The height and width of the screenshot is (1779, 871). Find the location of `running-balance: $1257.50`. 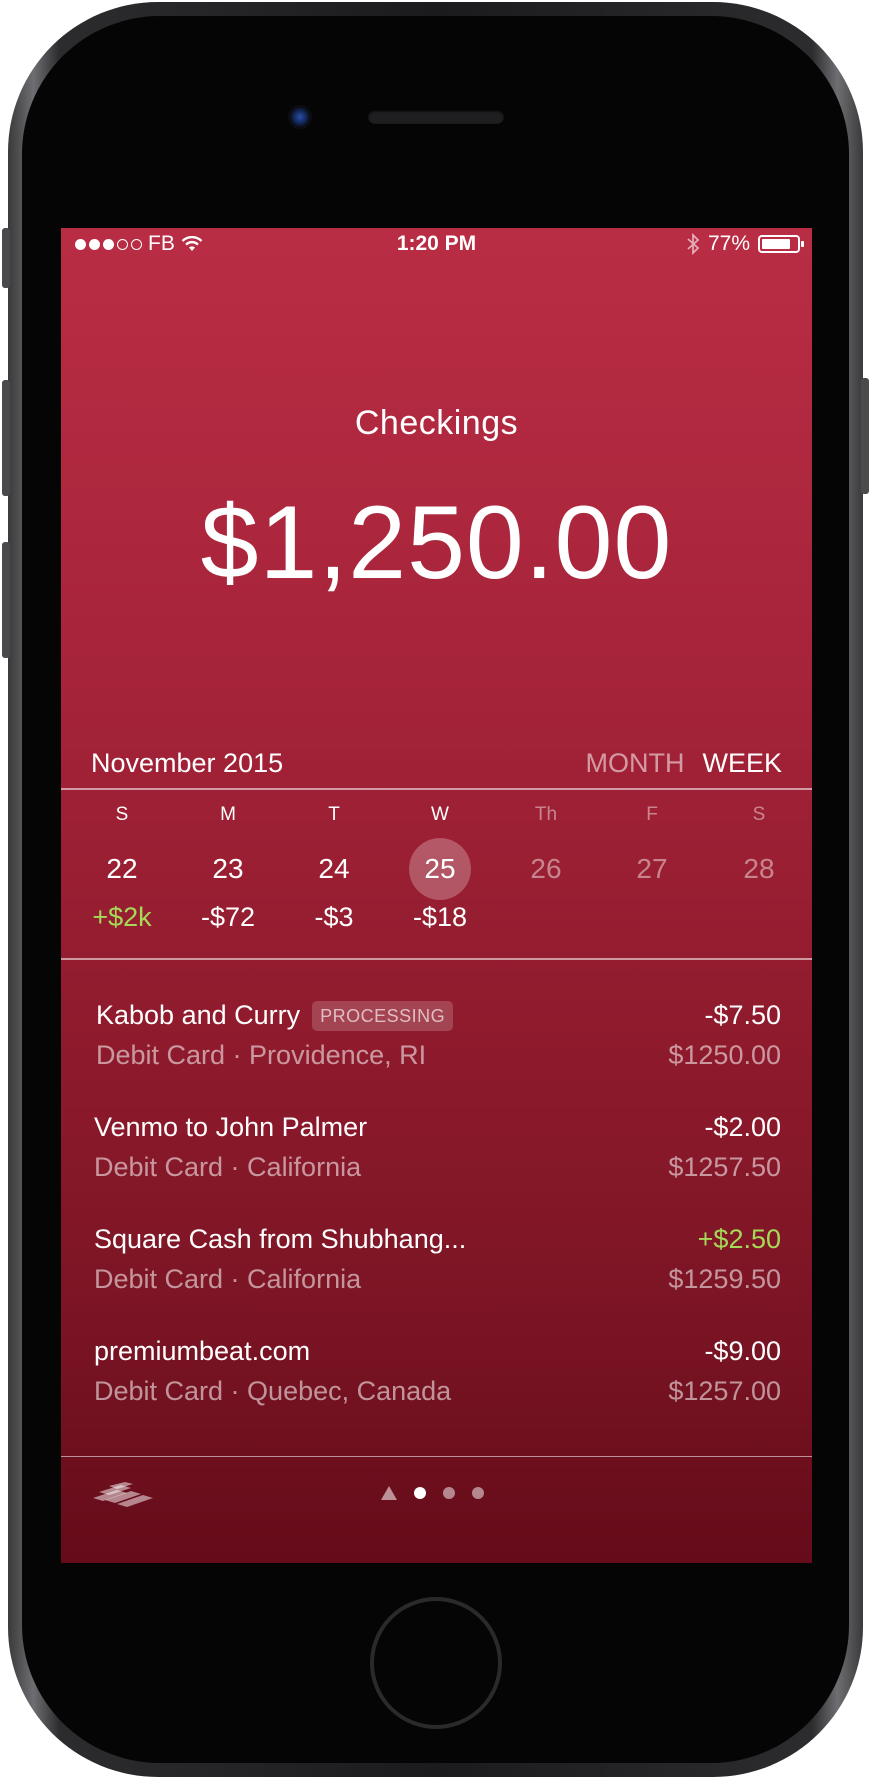

running-balance: $1257.50 is located at coordinates (724, 1167).